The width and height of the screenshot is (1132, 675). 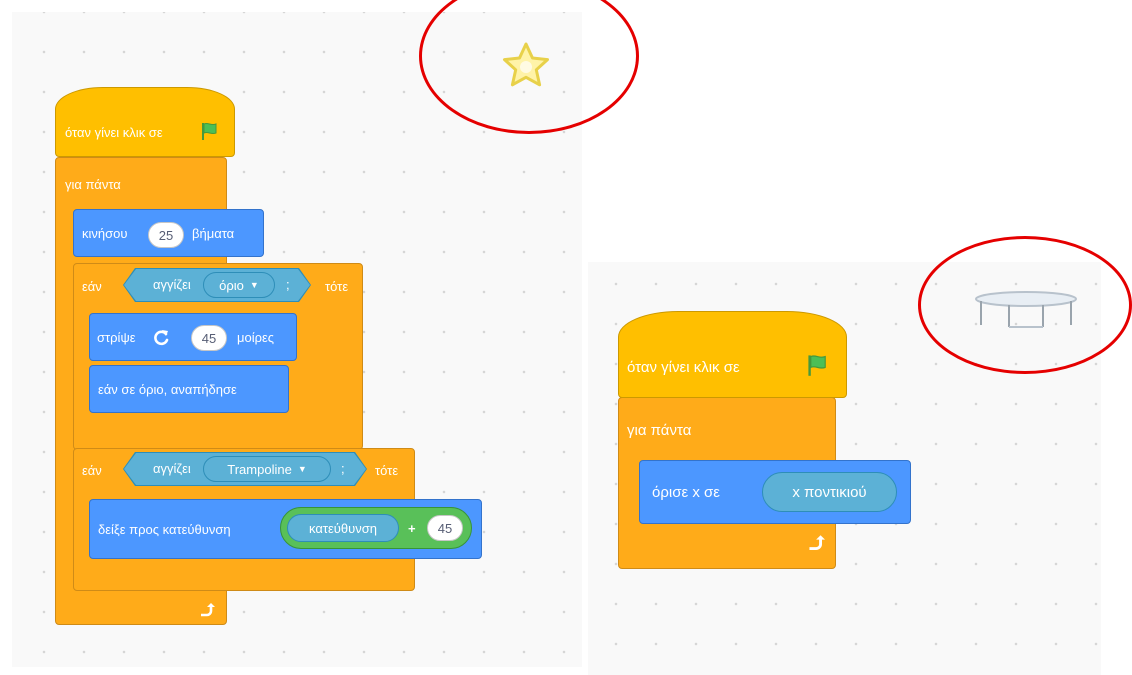 What do you see at coordinates (686, 492) in the screenshot?
I see `set-x-label: όρισε x σε` at bounding box center [686, 492].